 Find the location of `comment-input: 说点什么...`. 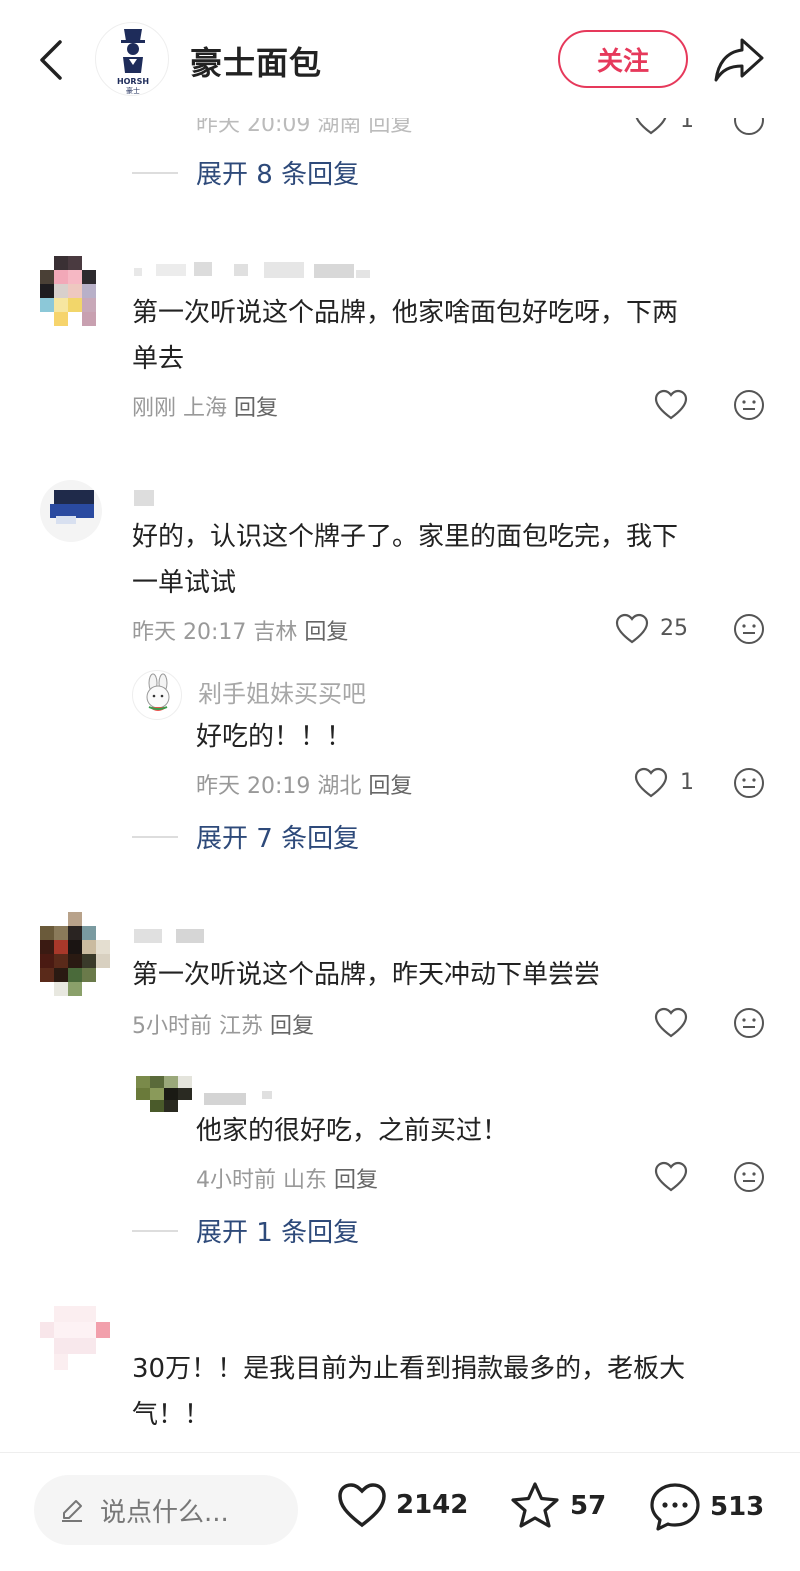

comment-input: 说点什么... is located at coordinates (166, 1510).